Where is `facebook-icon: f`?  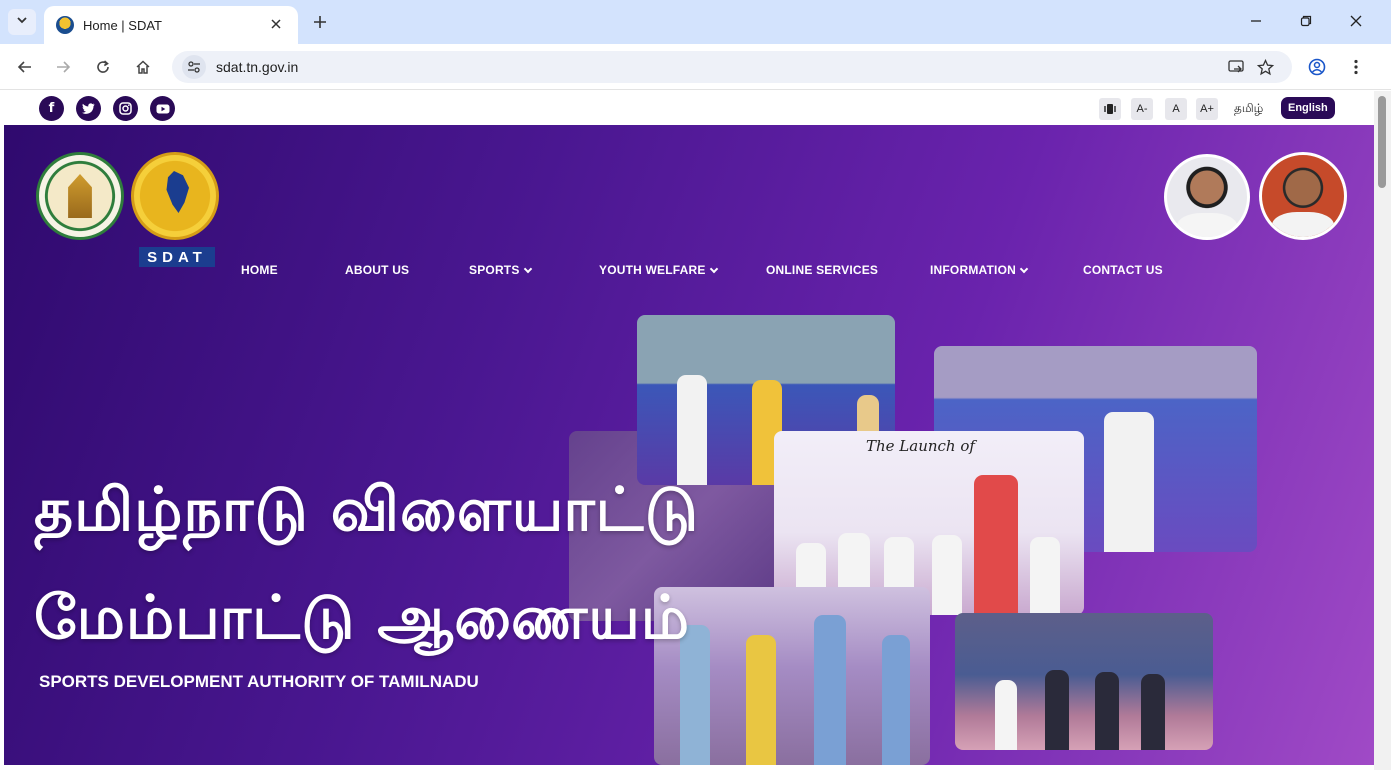
facebook-icon: f is located at coordinates (51, 108).